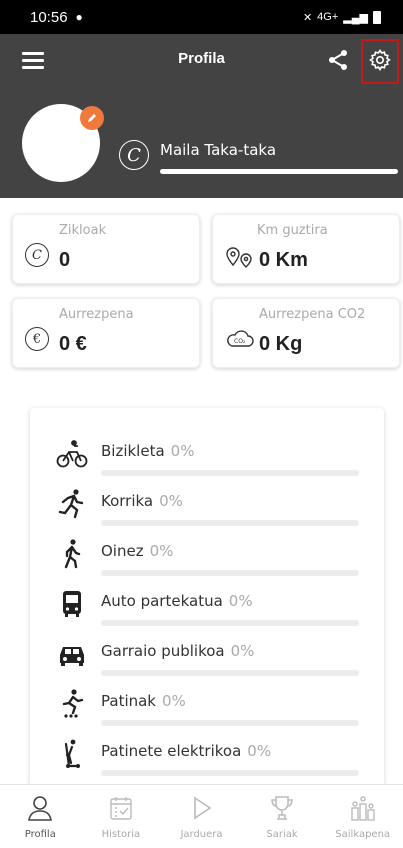 This screenshot has height=848, width=403. I want to click on cycle-coin-icon: C, so click(39, 257).